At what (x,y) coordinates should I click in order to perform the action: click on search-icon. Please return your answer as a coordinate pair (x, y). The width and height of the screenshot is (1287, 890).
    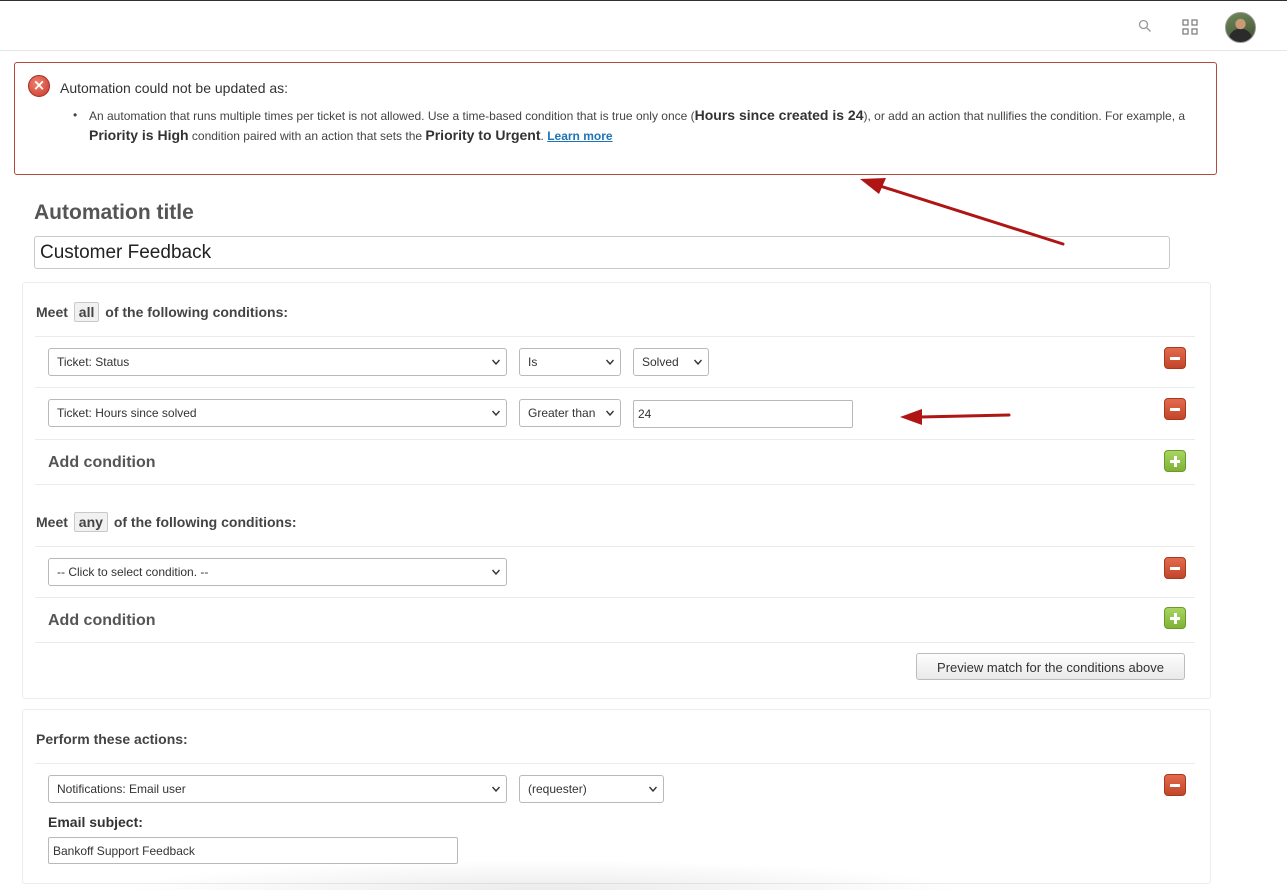
    Looking at the image, I should click on (1145, 26).